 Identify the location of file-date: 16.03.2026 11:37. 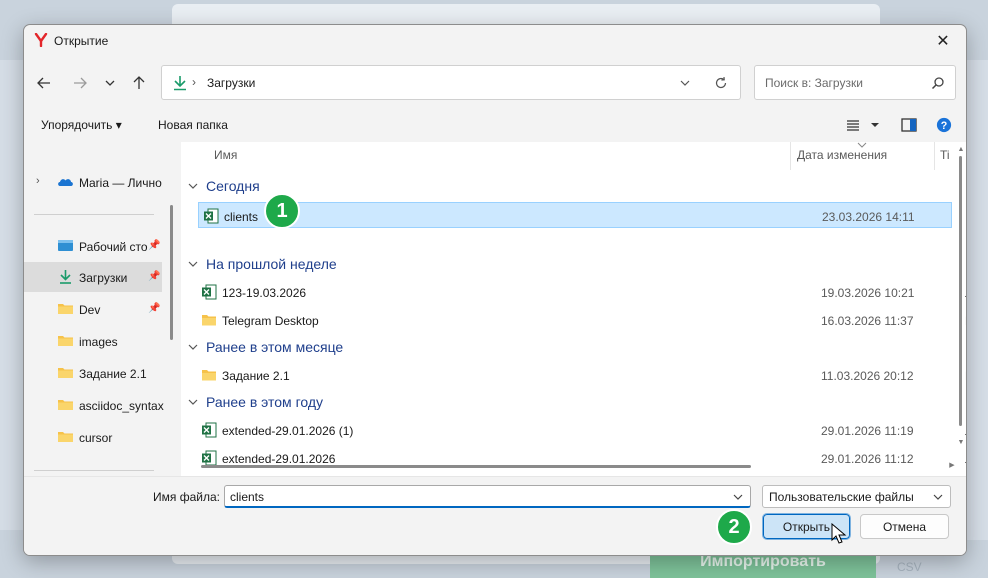
(867, 321).